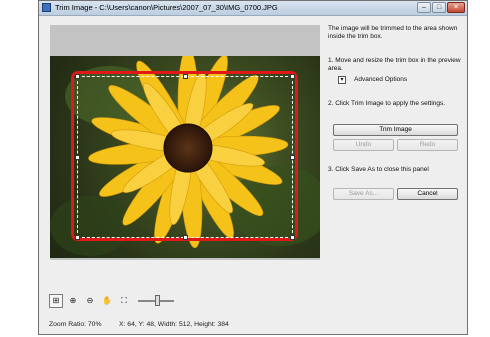 This screenshot has width=490, height=337. What do you see at coordinates (439, 7) in the screenshot?
I see `maximize-button: □` at bounding box center [439, 7].